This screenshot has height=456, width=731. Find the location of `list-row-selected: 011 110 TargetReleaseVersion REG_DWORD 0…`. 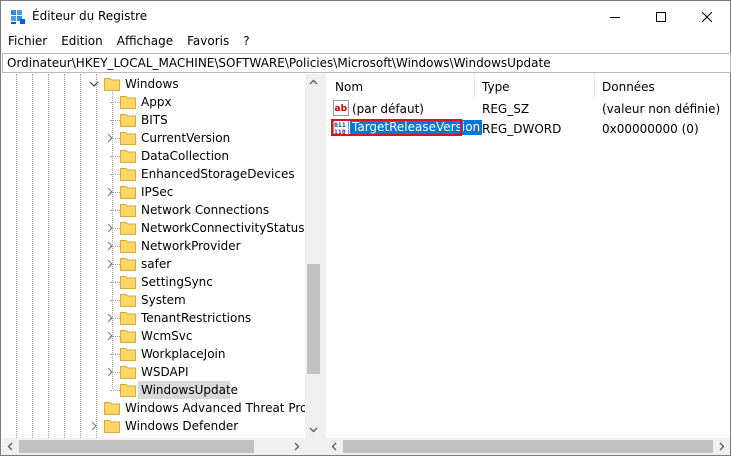

list-row-selected: 011 110 TargetReleaseVersion REG_DWORD 0… is located at coordinates (528, 128).